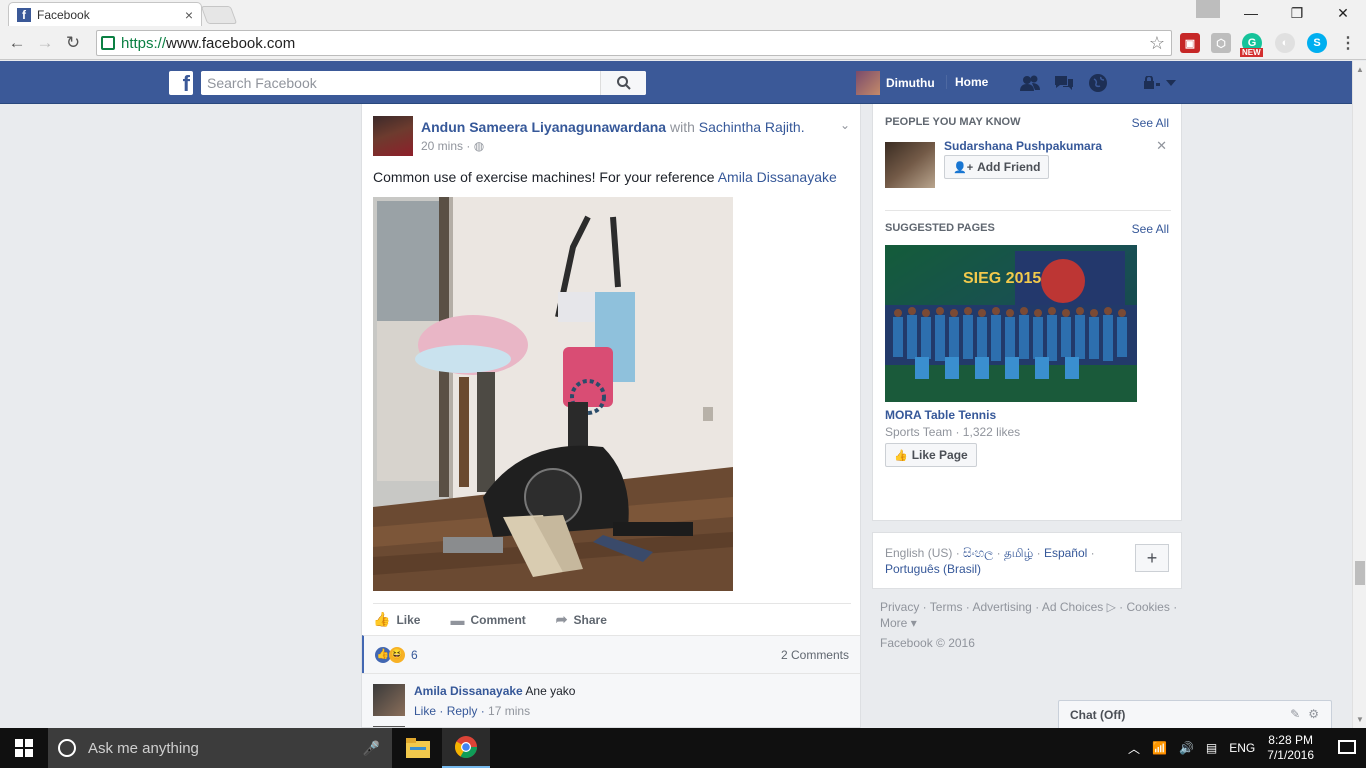  I want to click on pymk-see-all-link: See All, so click(1150, 123).